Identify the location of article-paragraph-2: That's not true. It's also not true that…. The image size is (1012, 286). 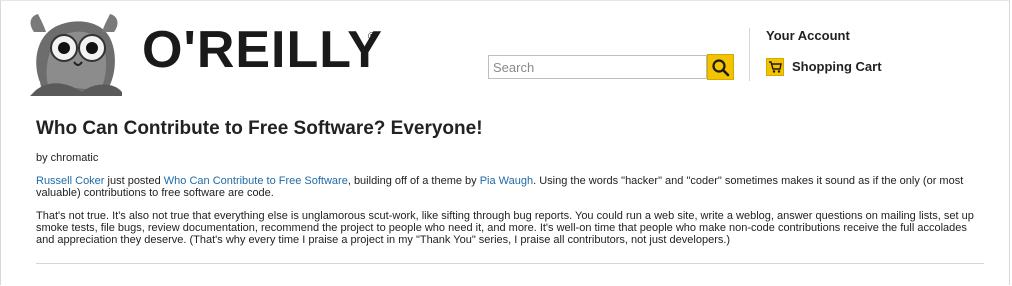
(505, 228).